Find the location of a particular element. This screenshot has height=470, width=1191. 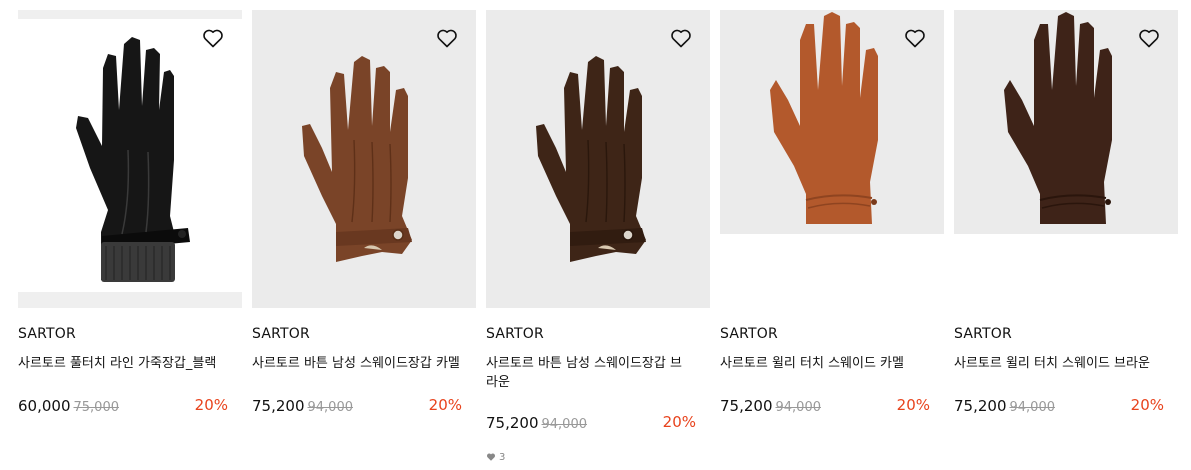

price-row: 60,000 75,000 20% is located at coordinates (130, 407).